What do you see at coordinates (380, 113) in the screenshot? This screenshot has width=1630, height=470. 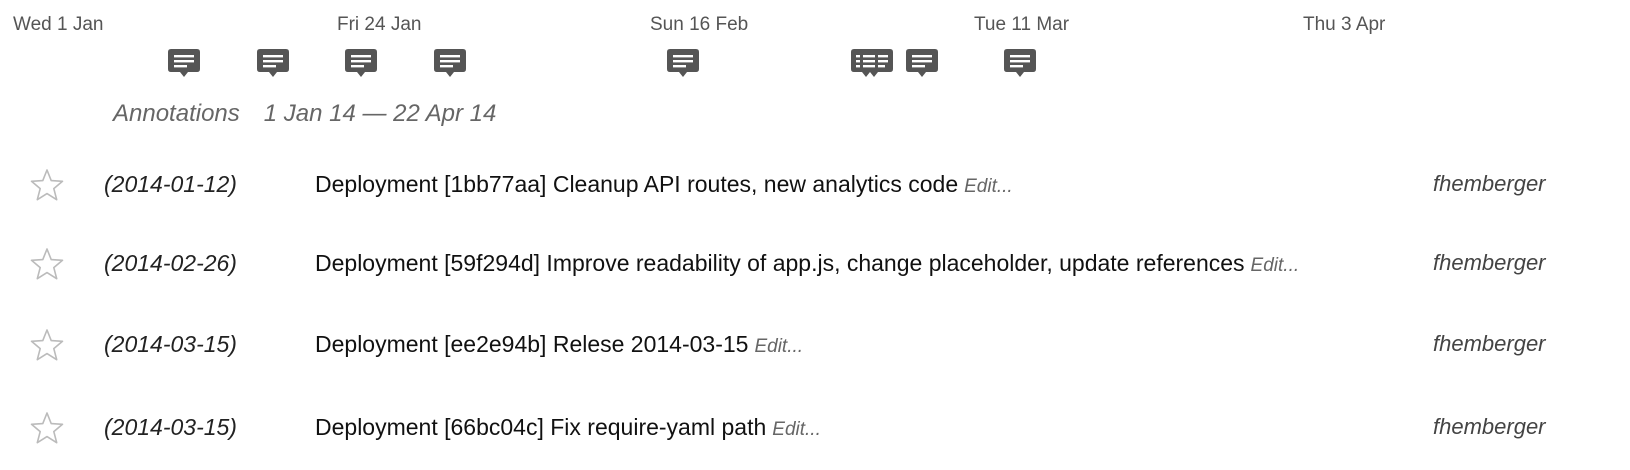 I see `annotations-date-range: 1 Jan 14 — 22 Apr 14` at bounding box center [380, 113].